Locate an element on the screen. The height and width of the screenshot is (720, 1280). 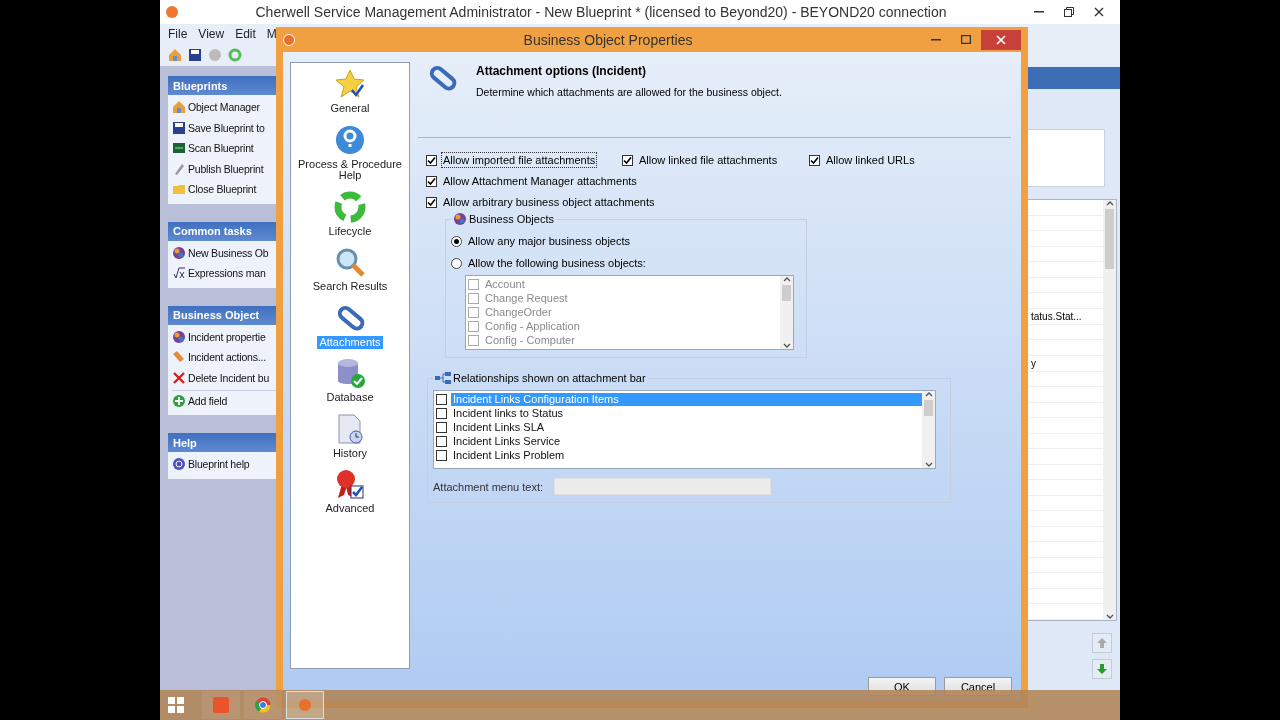
folder-icon is located at coordinates (179, 189).